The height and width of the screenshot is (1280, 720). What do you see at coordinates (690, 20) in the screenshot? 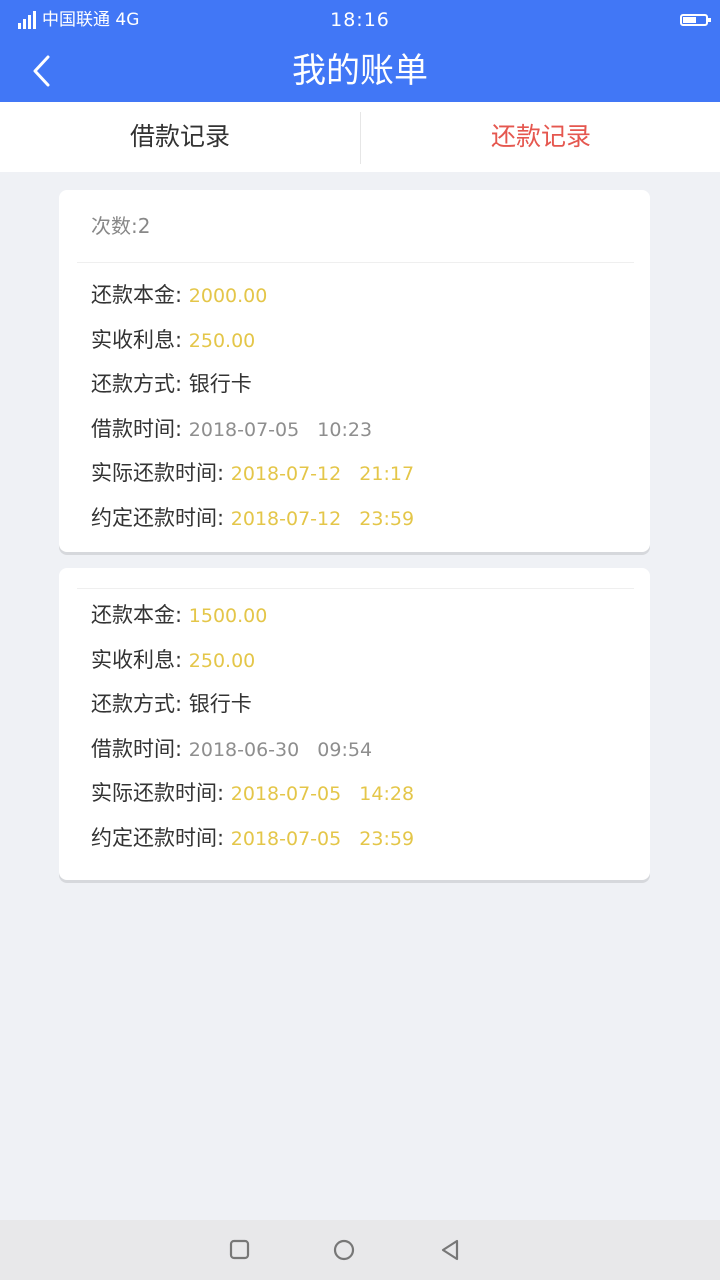
I see `battery-level` at bounding box center [690, 20].